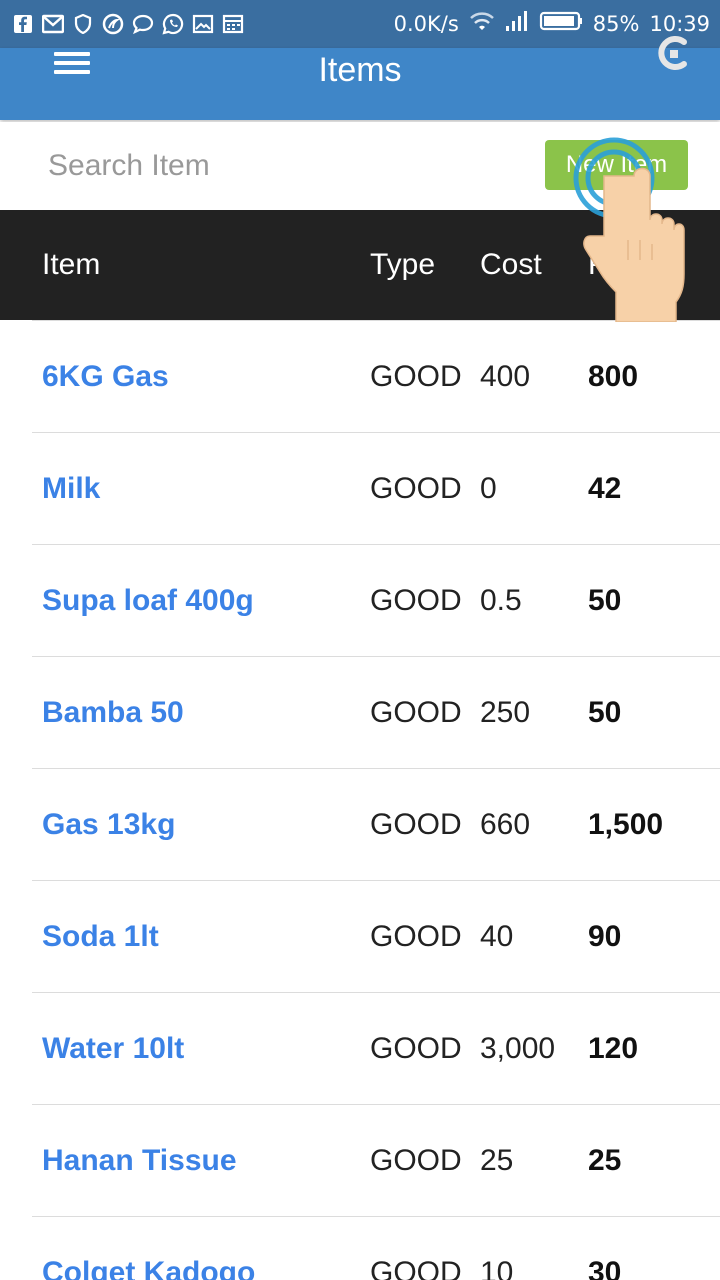  What do you see at coordinates (497, 936) in the screenshot?
I see `item-cost: 40` at bounding box center [497, 936].